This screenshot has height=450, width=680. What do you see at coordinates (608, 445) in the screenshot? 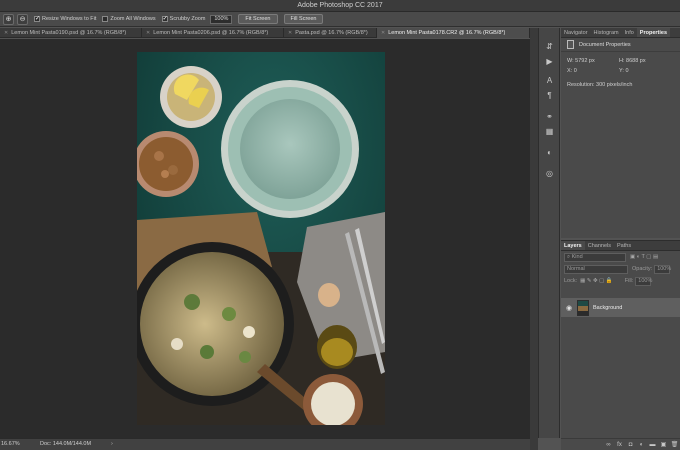
I see `link-layers-icon: ∞` at bounding box center [608, 445].